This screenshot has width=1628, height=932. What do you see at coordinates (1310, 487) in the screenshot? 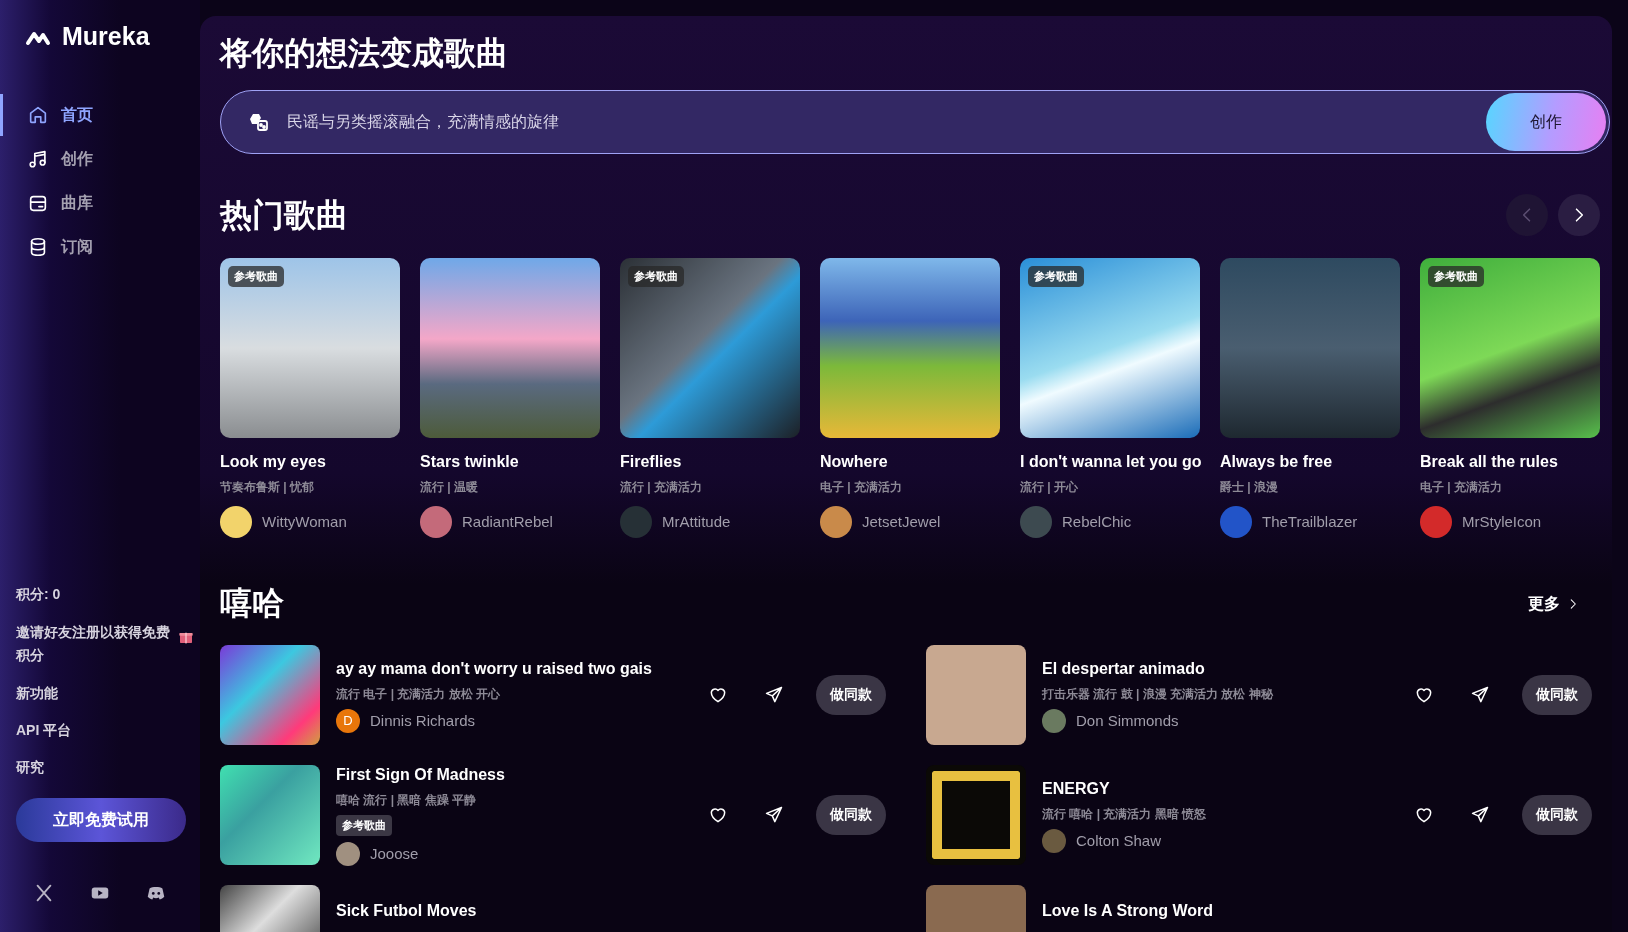
I see `song-tags: 爵士 | 浪漫` at bounding box center [1310, 487].